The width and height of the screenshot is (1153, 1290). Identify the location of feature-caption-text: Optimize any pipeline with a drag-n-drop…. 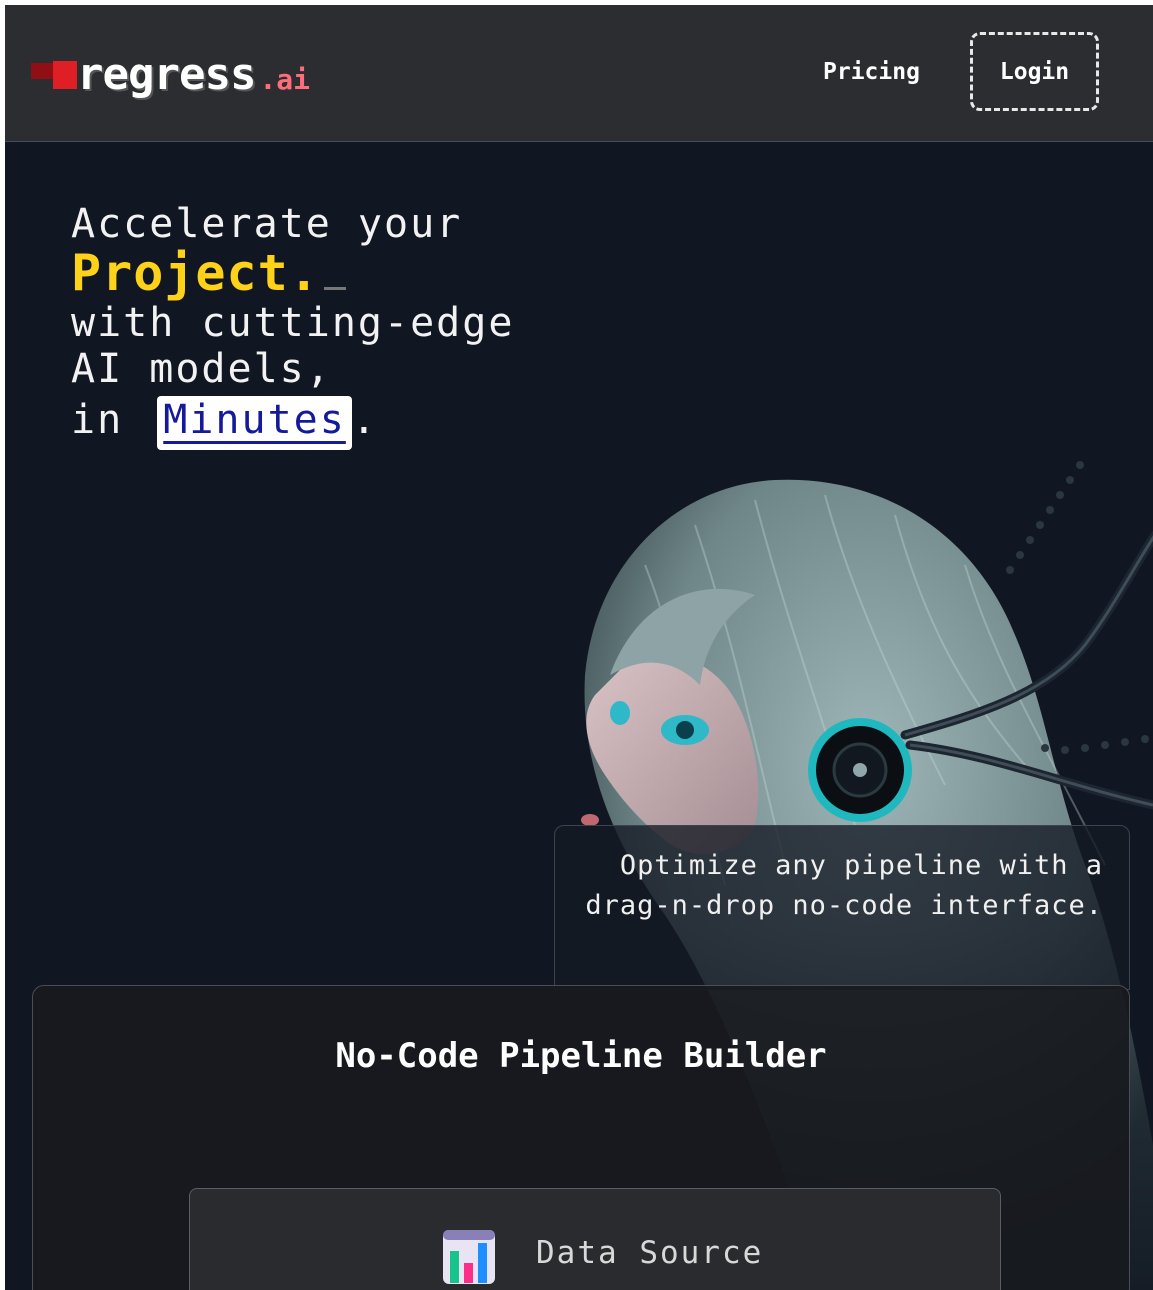
(844, 885).